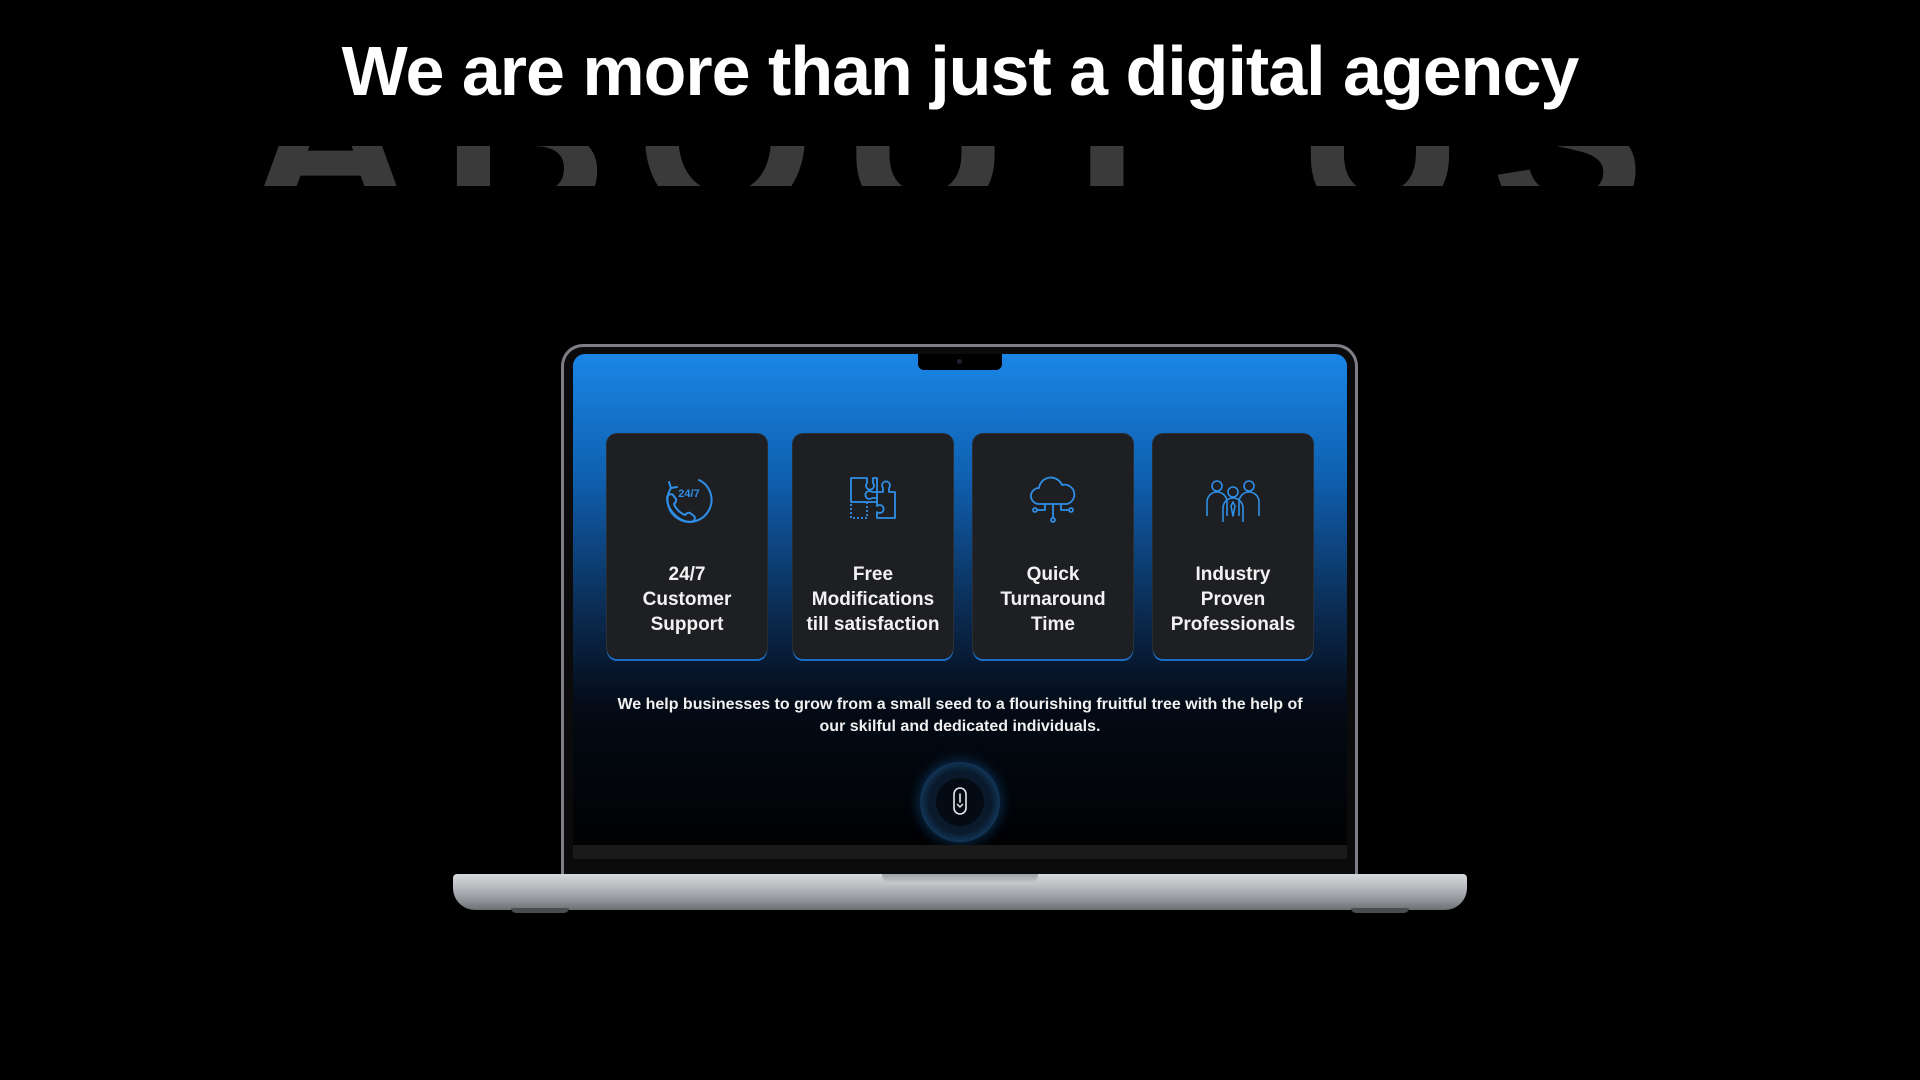 The image size is (1920, 1080). I want to click on laptop-base, so click(960, 893).